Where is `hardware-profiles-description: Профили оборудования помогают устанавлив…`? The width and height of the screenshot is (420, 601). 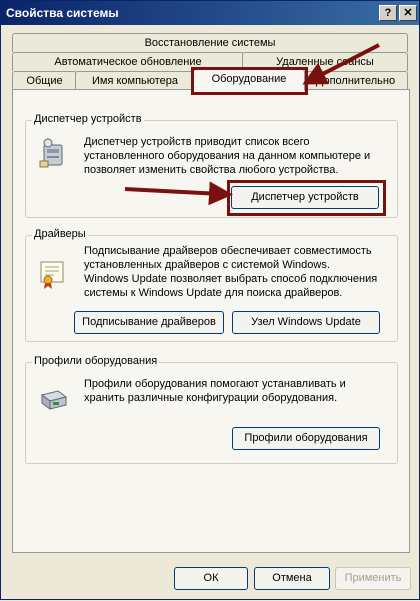
hardware-profiles-description: Профили оборудования помогают устанавлив… is located at coordinates (215, 391).